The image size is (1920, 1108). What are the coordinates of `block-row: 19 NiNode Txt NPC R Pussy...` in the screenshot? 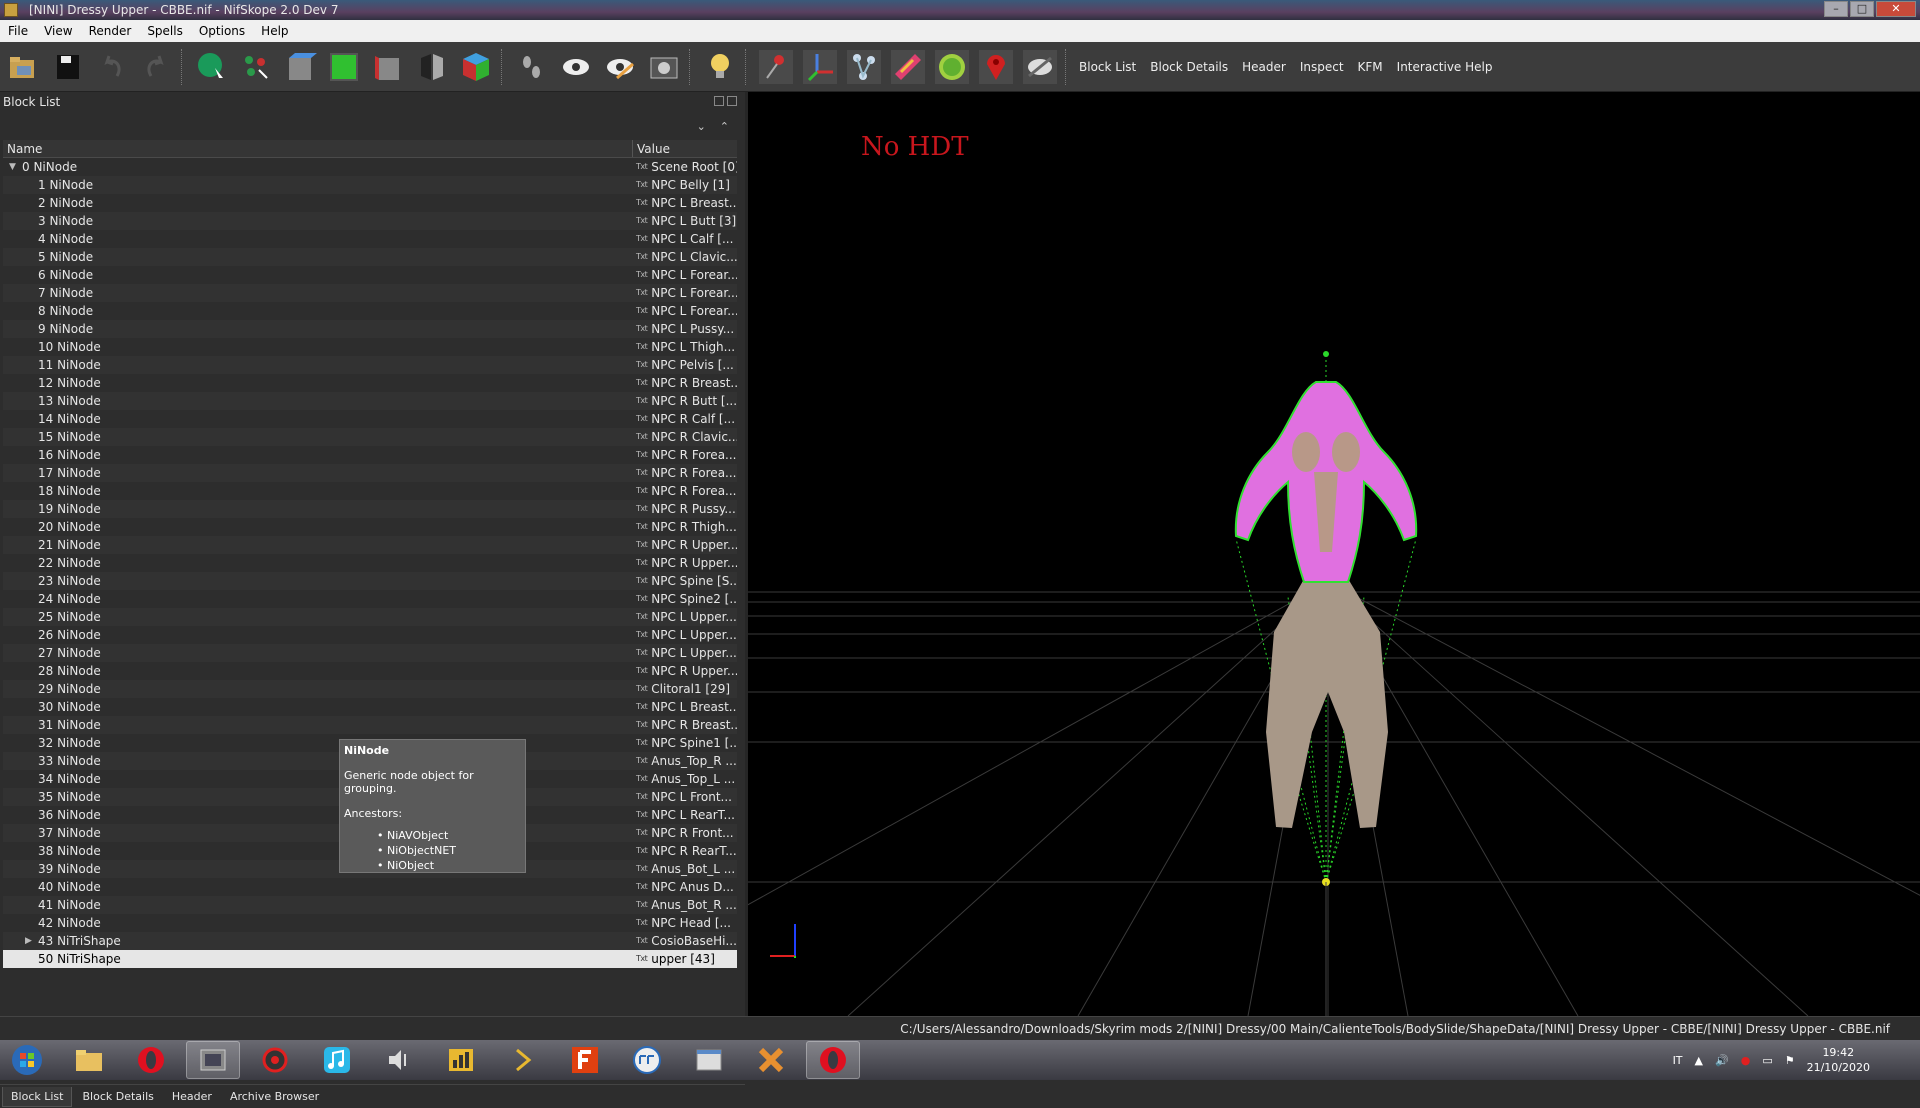 It's located at (370, 509).